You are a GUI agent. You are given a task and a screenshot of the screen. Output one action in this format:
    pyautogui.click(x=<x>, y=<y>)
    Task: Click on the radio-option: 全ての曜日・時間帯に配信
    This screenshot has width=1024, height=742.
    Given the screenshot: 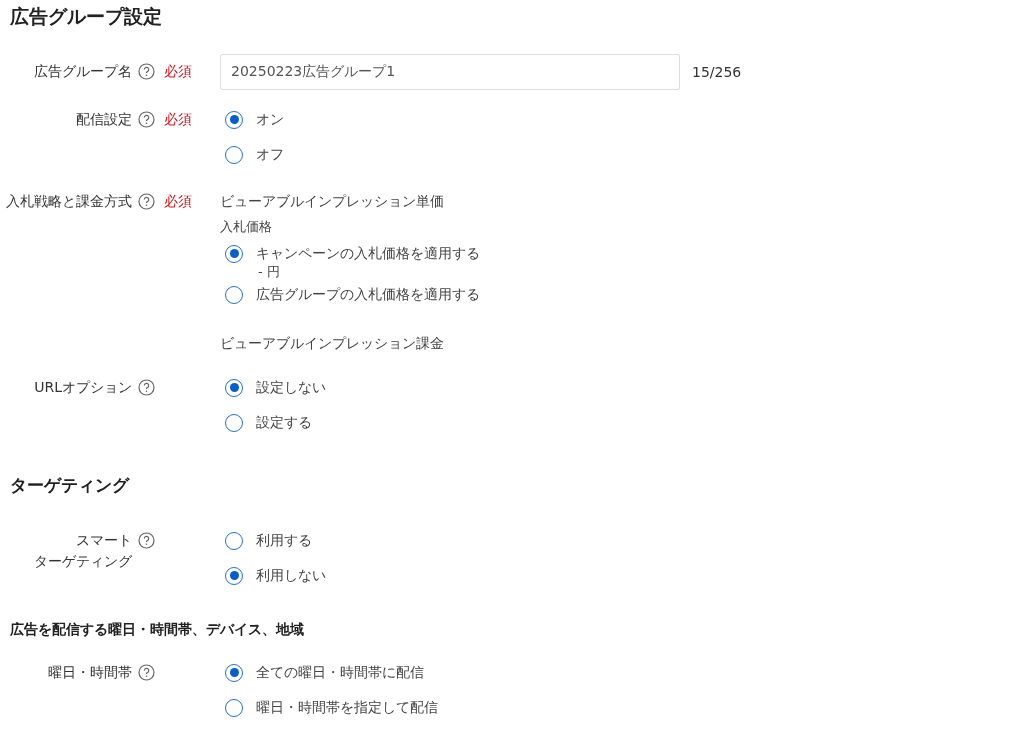 What is the action you would take?
    pyautogui.click(x=322, y=672)
    